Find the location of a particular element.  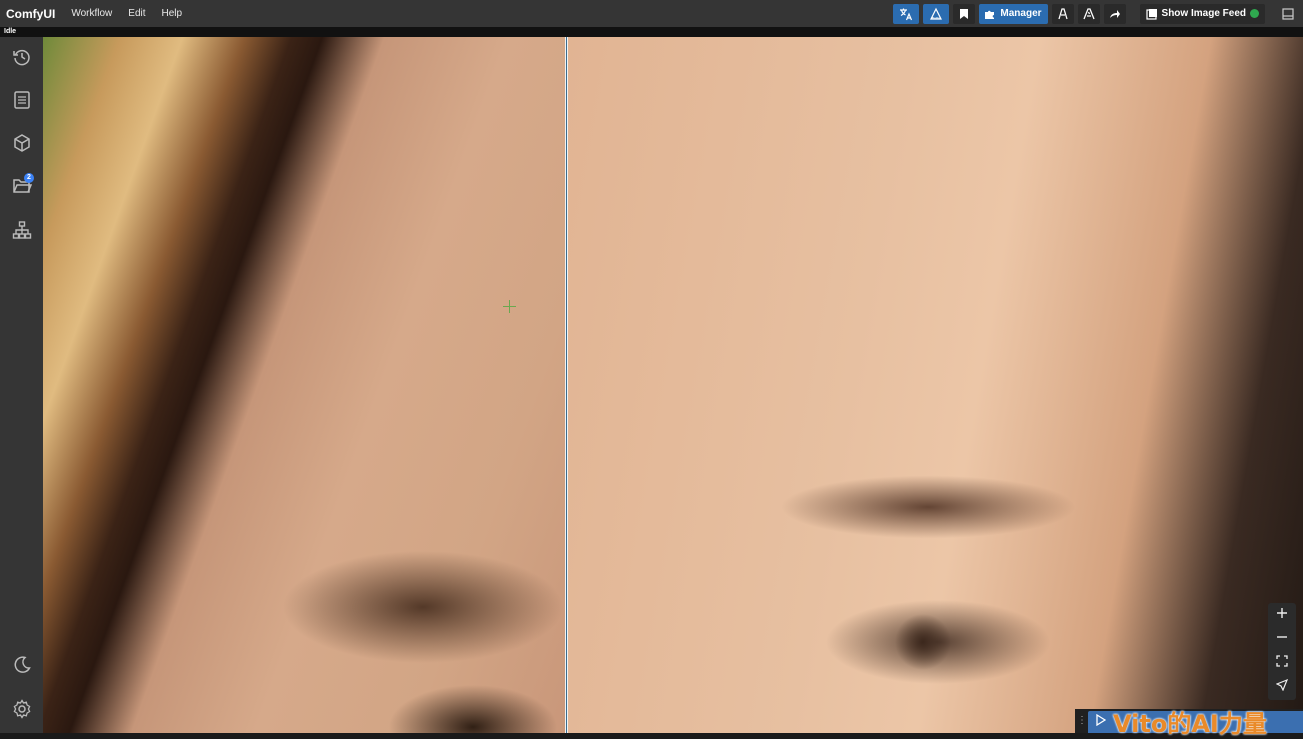

share-button is located at coordinates (1114, 13).